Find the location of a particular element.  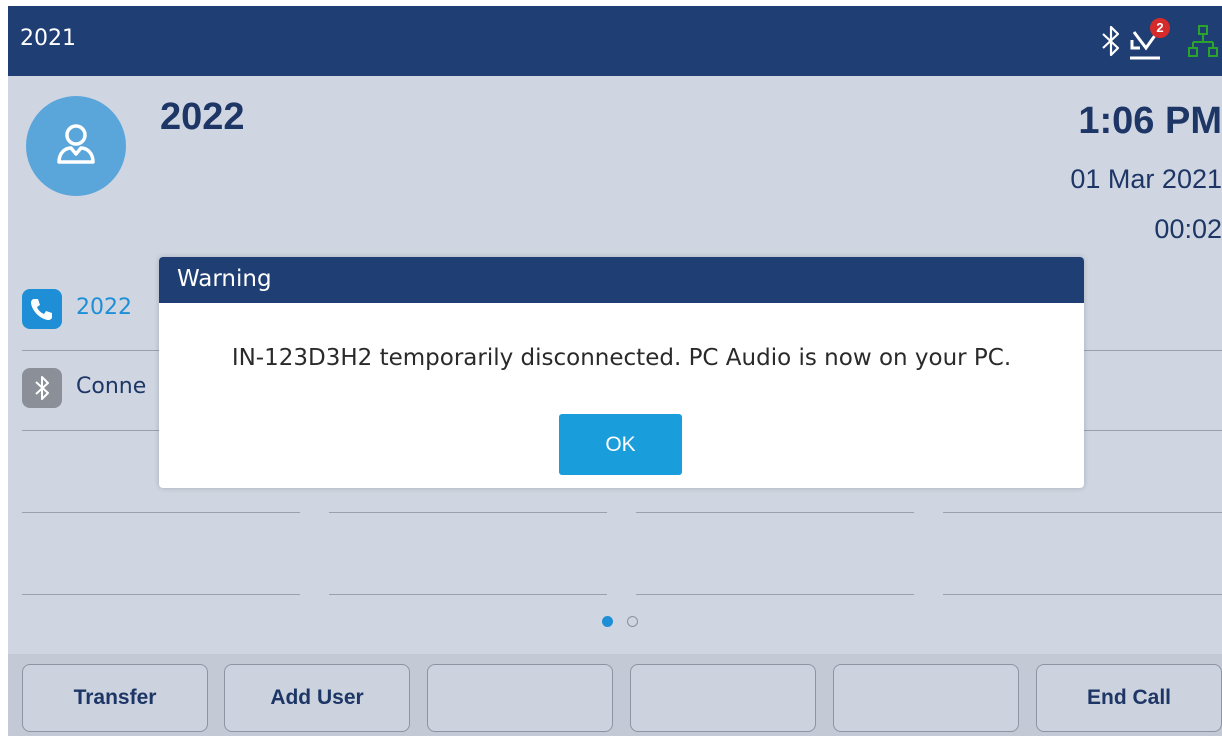

voicemail-count-badge: 2 is located at coordinates (1160, 28).